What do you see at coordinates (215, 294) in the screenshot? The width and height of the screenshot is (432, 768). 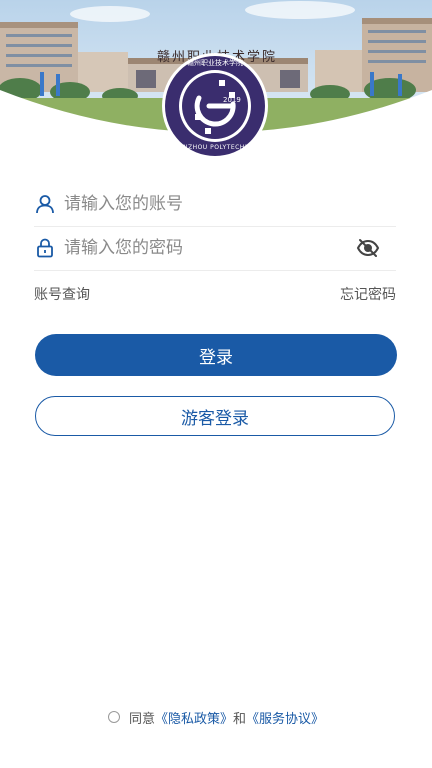 I see `account-links-row: 账号查询 忘记密码` at bounding box center [215, 294].